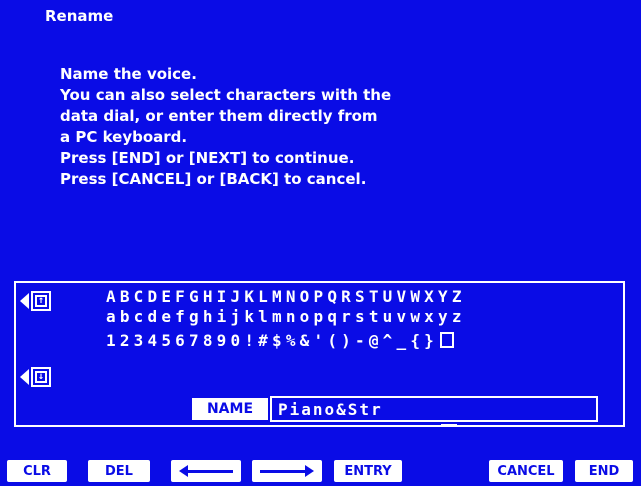  I want to click on cursor-left-button, so click(206, 471).